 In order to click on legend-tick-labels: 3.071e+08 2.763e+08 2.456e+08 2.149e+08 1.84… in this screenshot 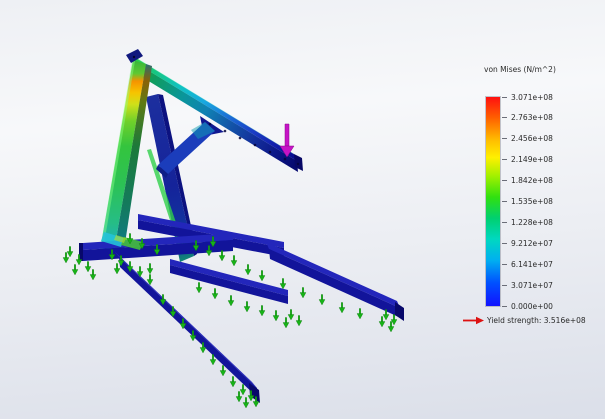, I will do `click(549, 202)`.